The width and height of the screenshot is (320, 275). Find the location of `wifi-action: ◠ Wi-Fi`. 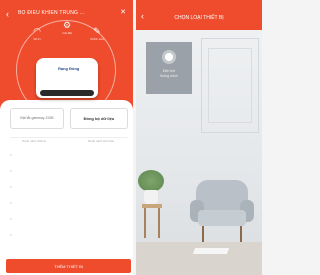

wifi-action: ◠ Wi-Fi is located at coordinates (37, 33).